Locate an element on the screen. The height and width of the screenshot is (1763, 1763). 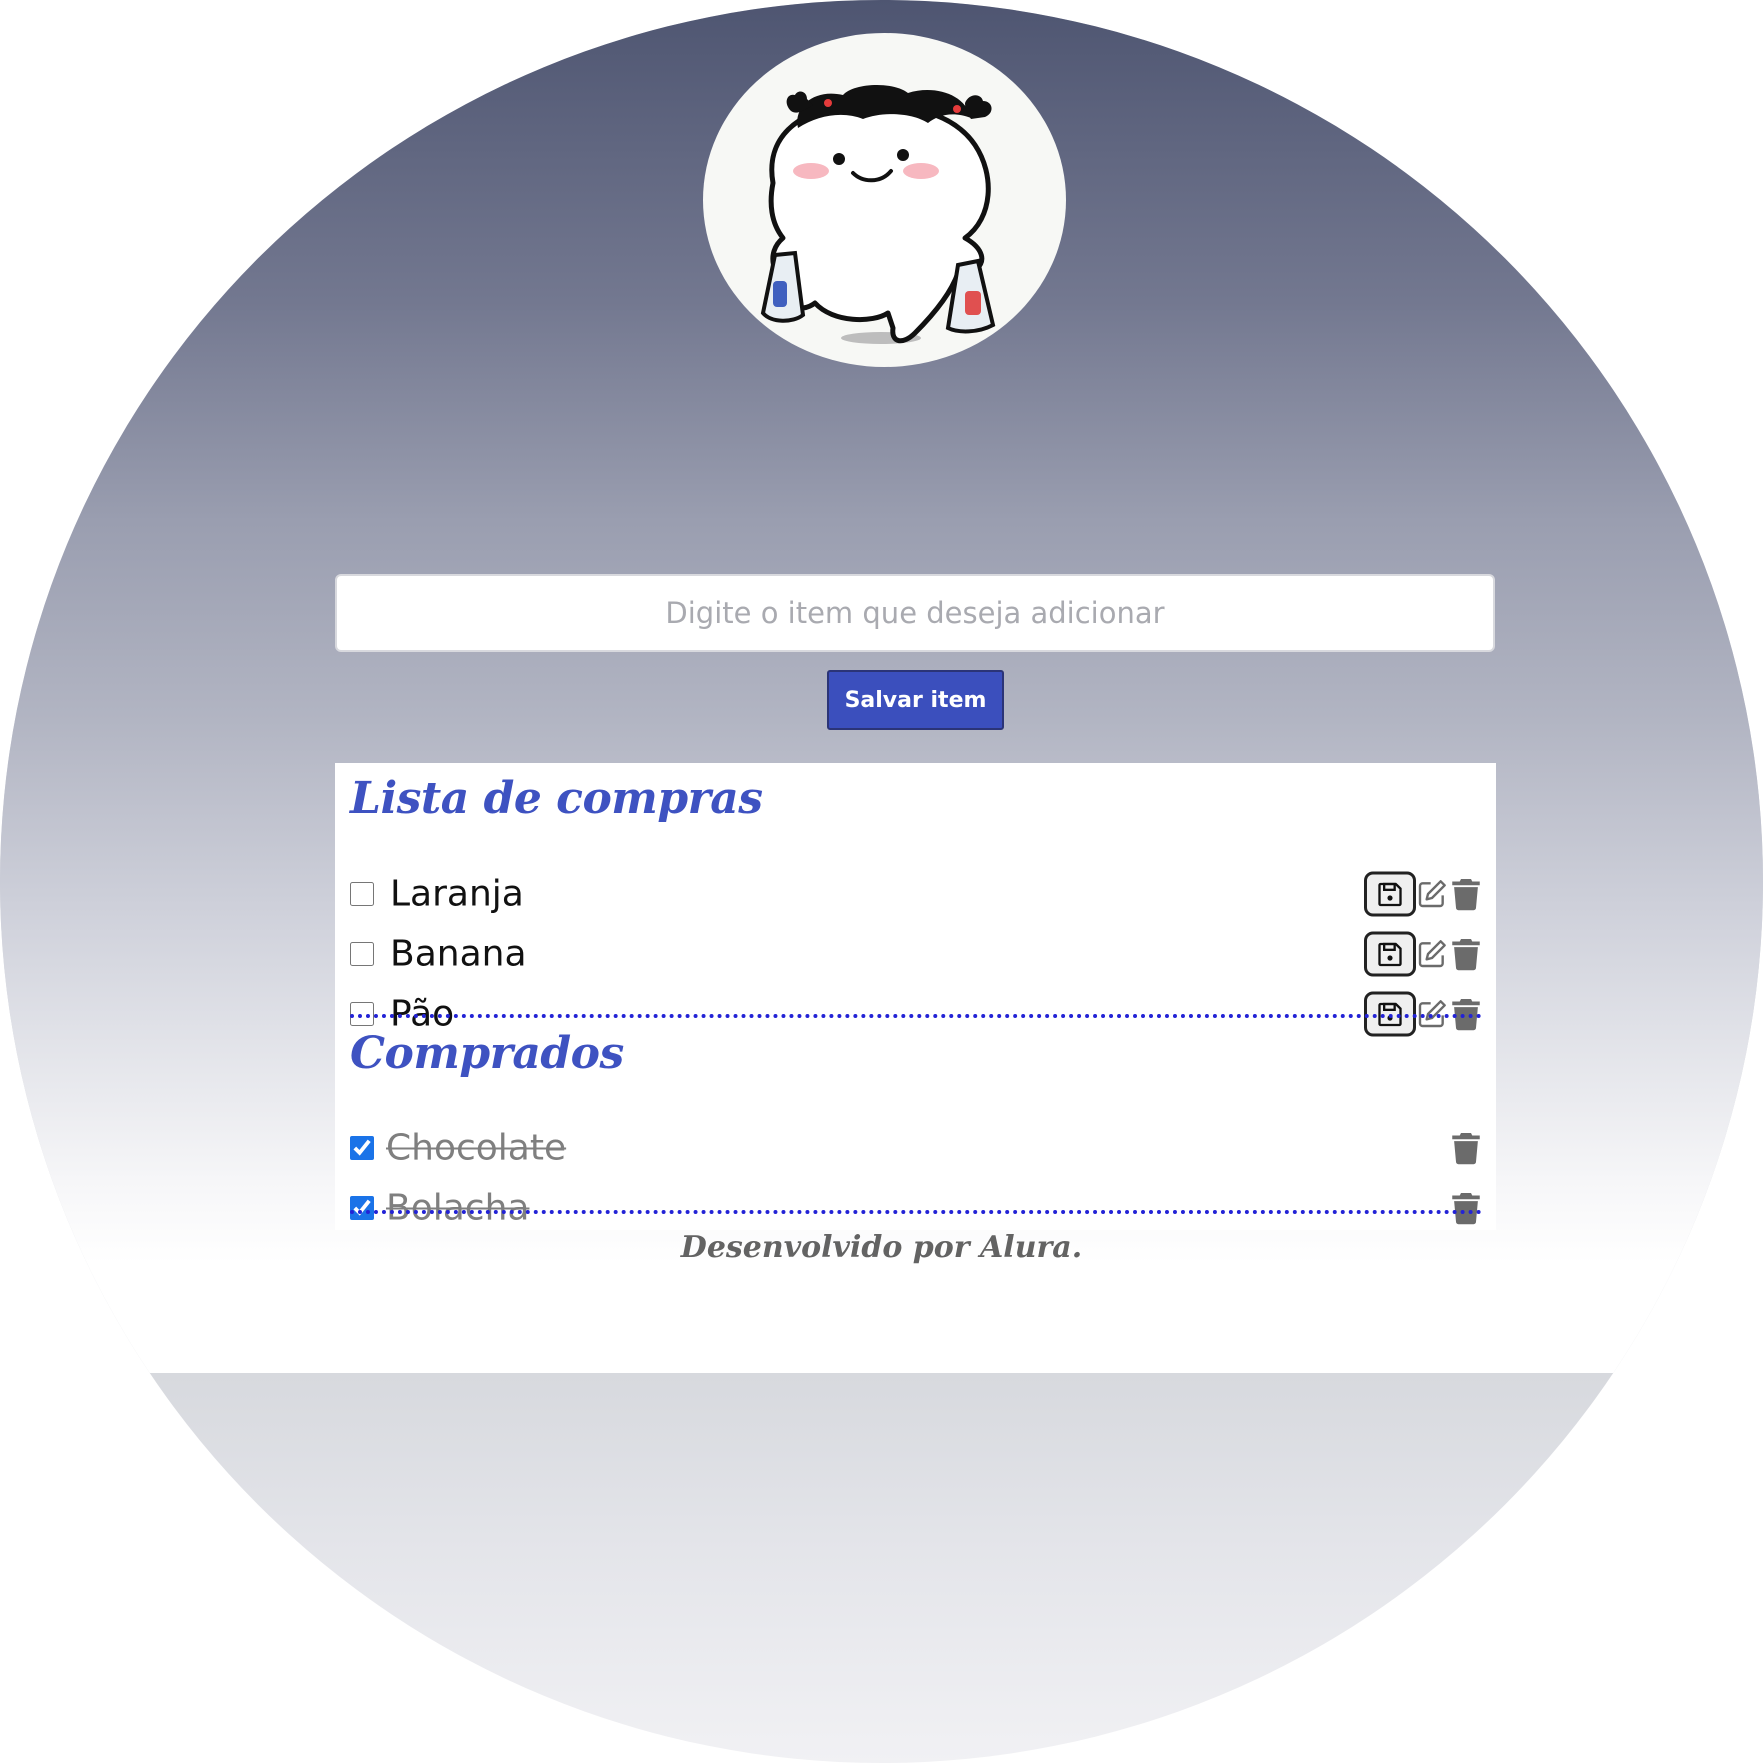
shopping-list-title: Lista de compras is located at coordinates (556, 798).